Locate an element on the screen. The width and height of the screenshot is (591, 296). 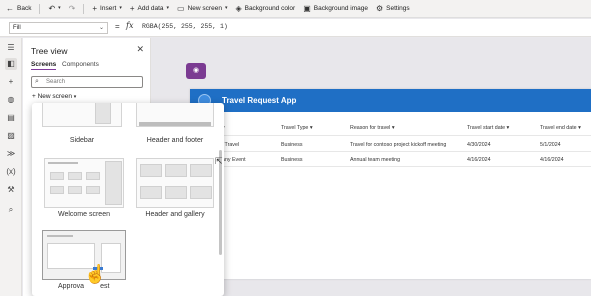
hamburger-menu-icon: ☰ is located at coordinates (11, 48).